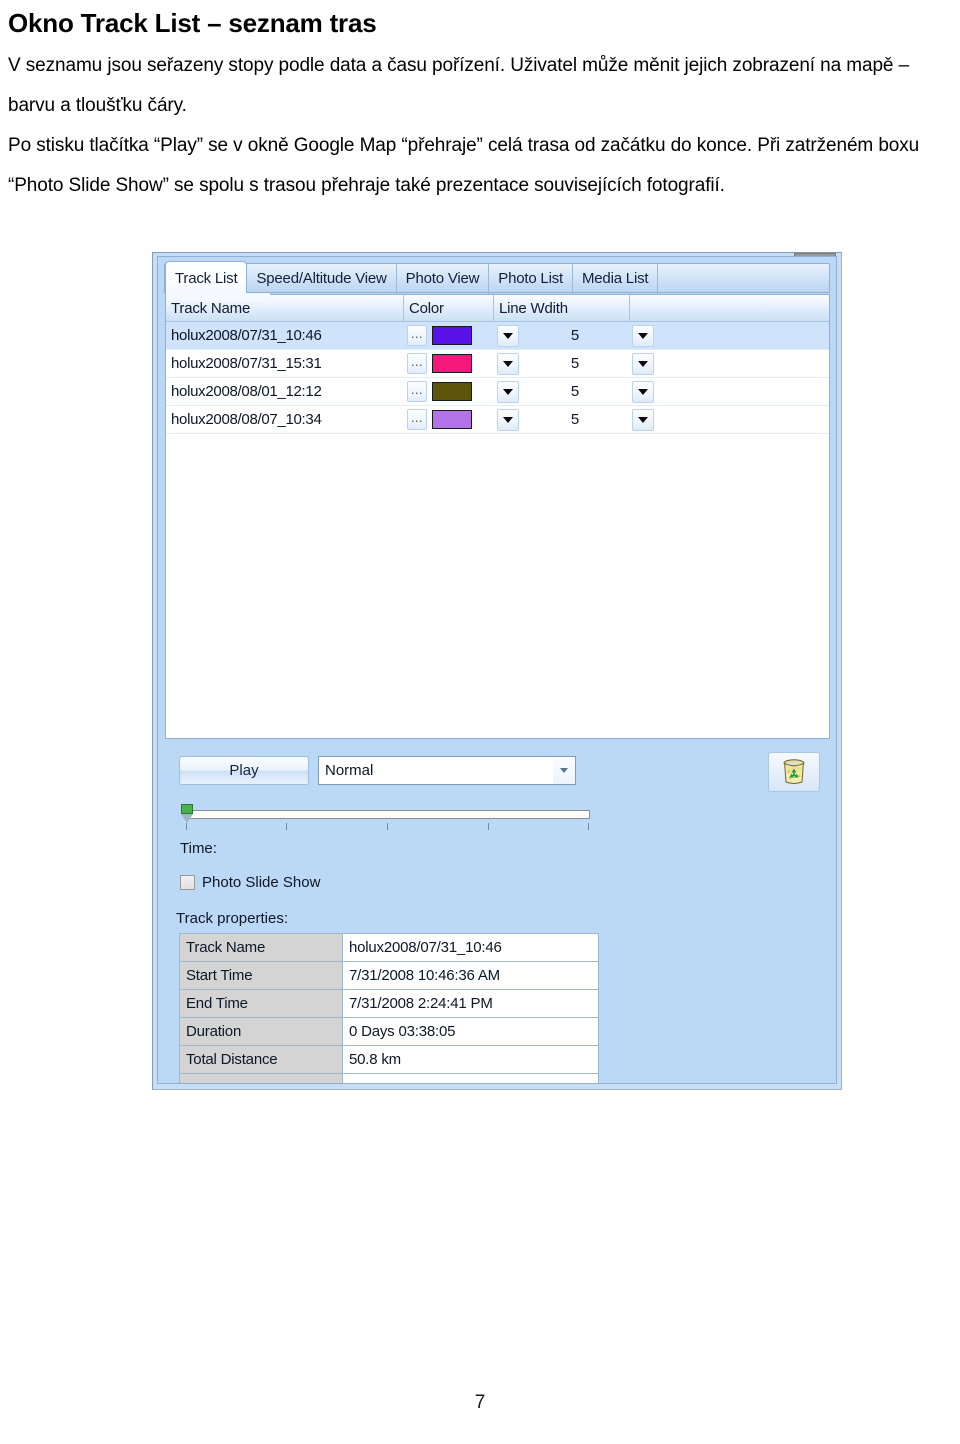 The height and width of the screenshot is (1444, 960). I want to click on photo-slide-show-checkbox-row: Photo Slide Show, so click(250, 882).